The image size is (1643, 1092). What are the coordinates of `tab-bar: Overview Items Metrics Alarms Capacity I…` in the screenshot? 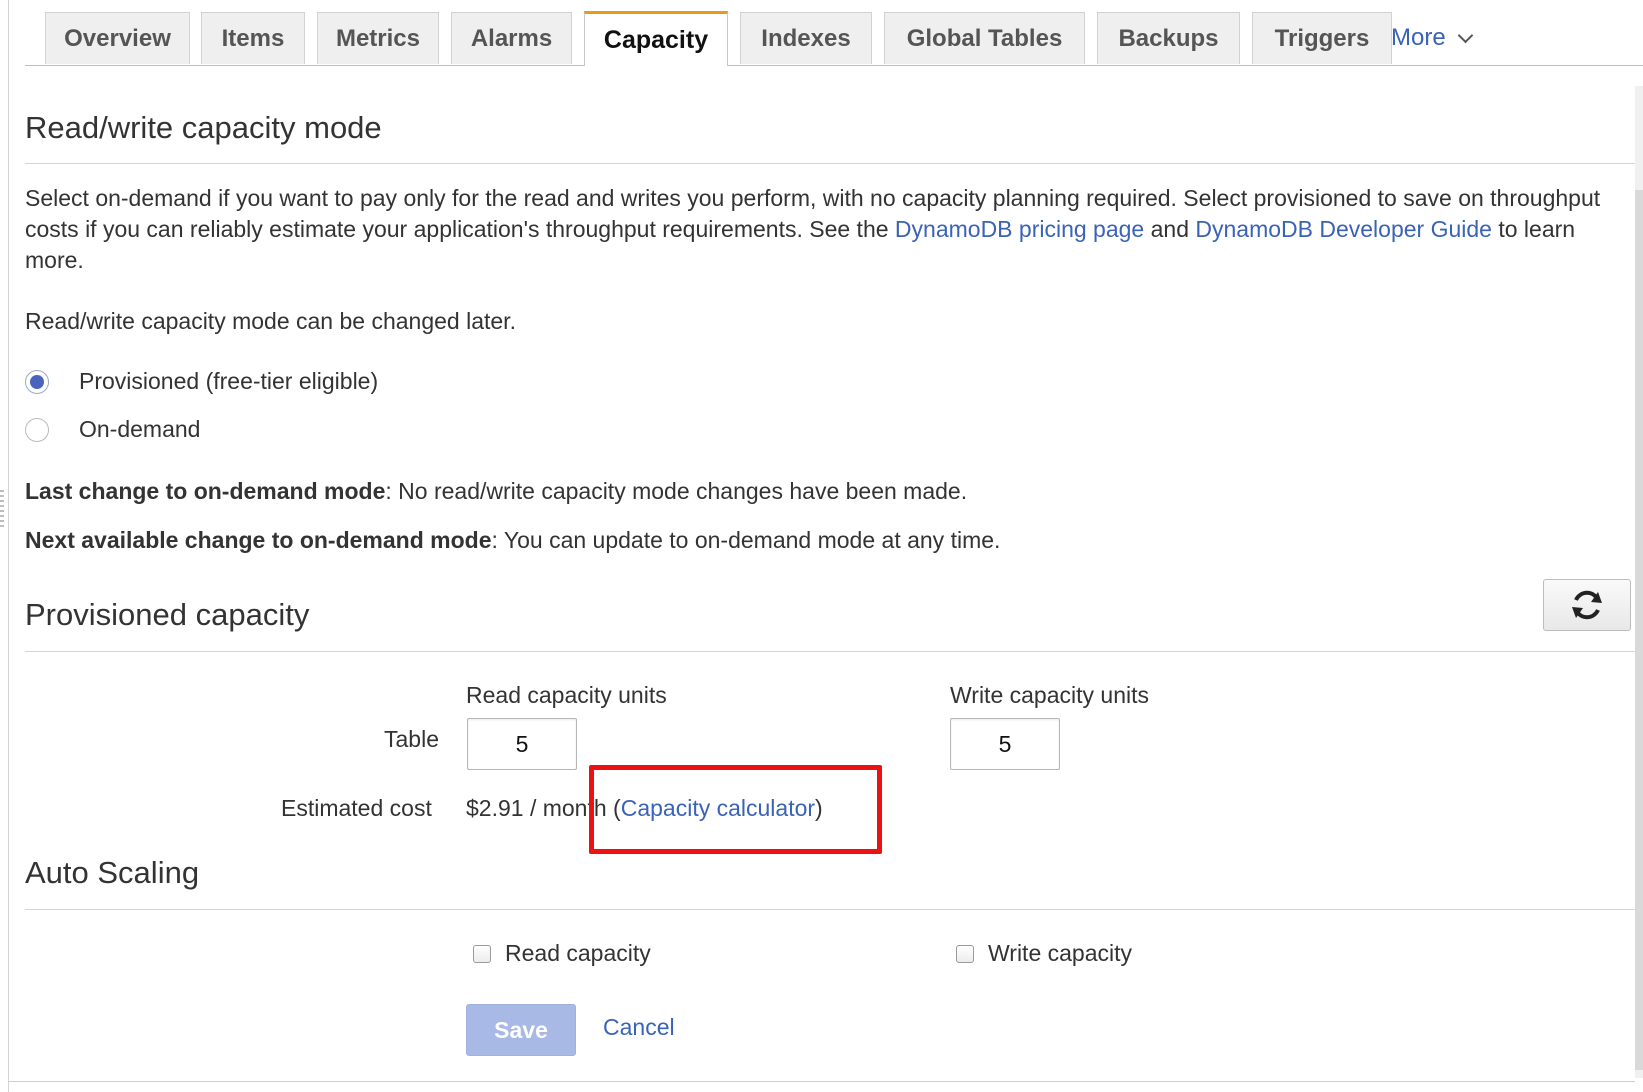 It's located at (834, 33).